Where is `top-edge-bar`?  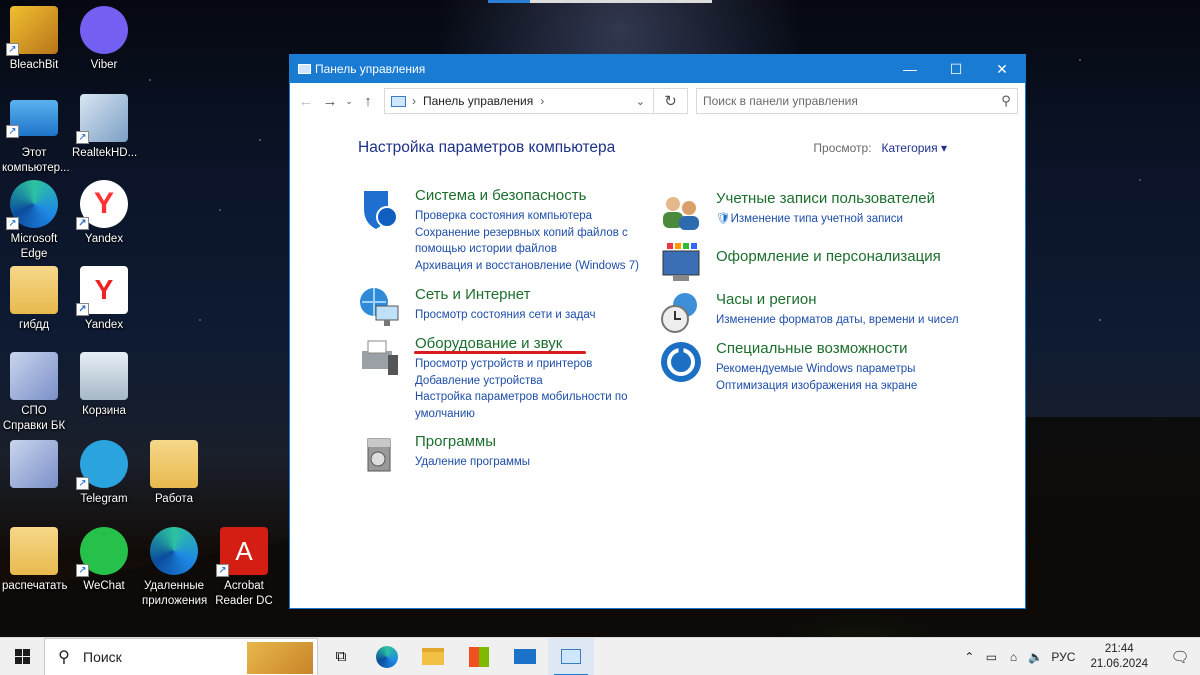 top-edge-bar is located at coordinates (600, 1).